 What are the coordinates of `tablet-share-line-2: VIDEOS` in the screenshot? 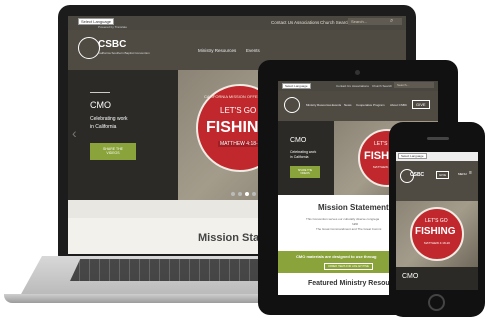 It's located at (305, 173).